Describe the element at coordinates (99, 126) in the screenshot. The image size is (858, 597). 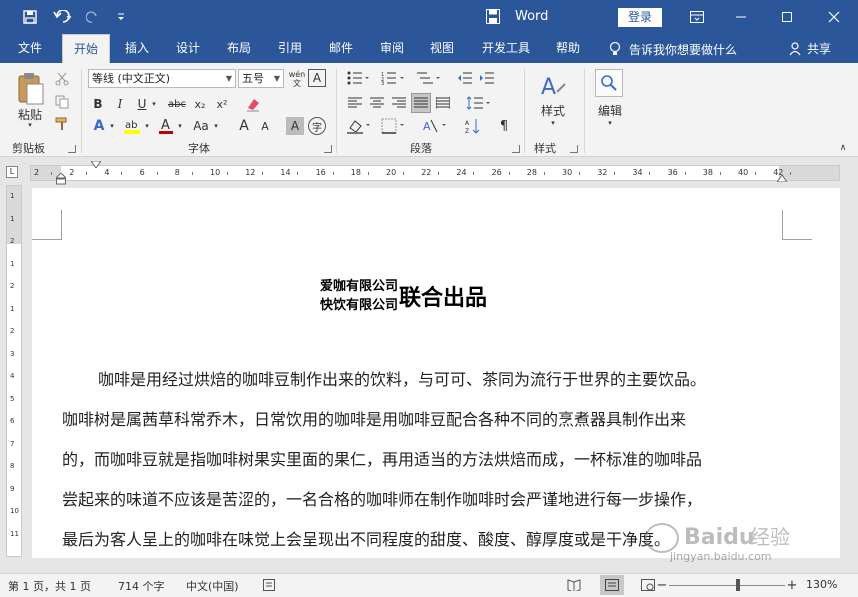
I see `text-effects-icon: A` at that location.